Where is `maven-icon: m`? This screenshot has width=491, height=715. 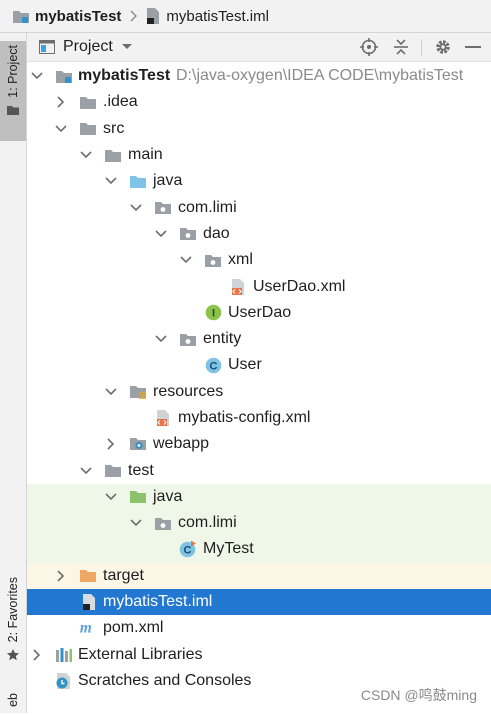 maven-icon: m is located at coordinates (88, 628).